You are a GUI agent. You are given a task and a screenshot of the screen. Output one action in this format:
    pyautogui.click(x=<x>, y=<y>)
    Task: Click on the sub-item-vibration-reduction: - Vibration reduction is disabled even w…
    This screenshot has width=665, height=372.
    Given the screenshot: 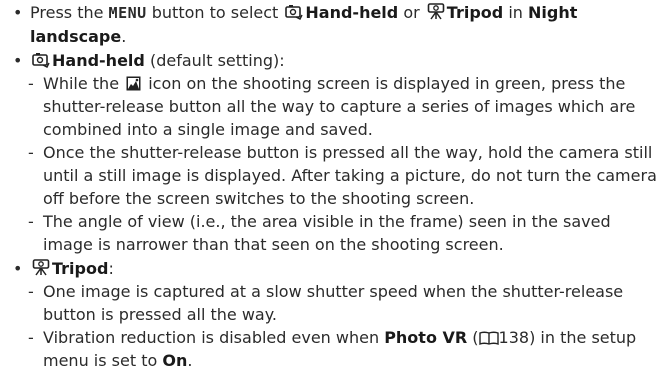 What is the action you would take?
    pyautogui.click(x=332, y=349)
    